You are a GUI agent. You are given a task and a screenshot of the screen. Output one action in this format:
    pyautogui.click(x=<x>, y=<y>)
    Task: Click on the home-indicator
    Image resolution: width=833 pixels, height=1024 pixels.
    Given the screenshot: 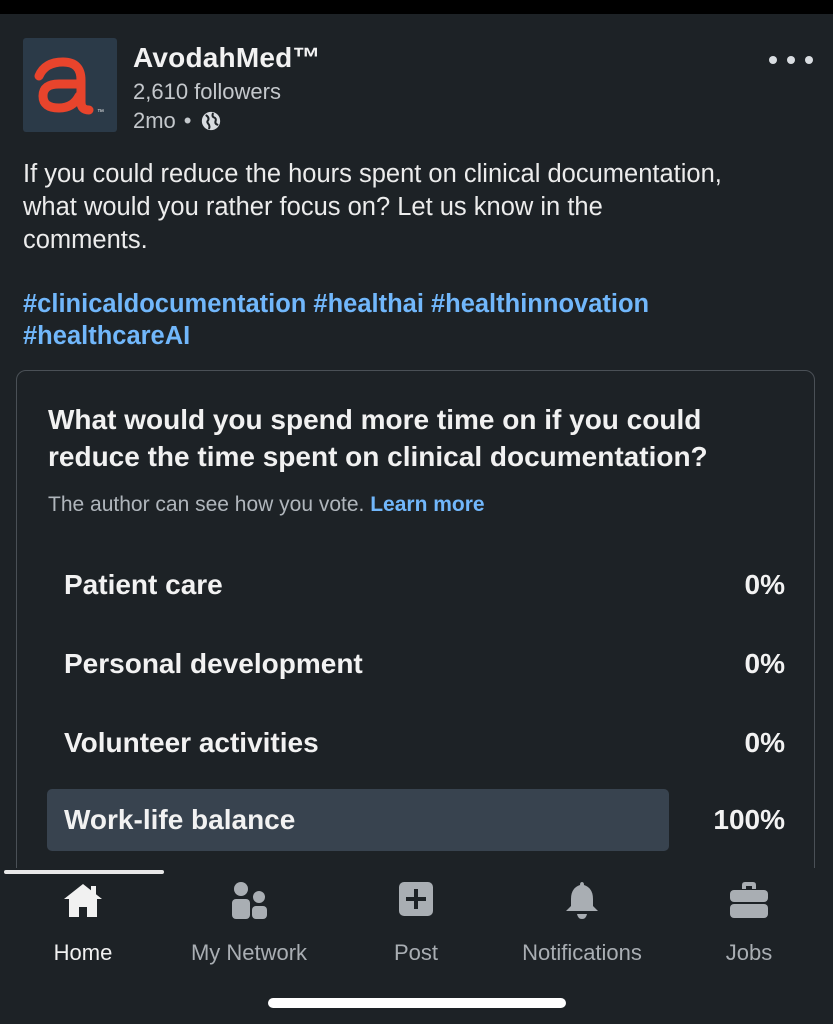 What is the action you would take?
    pyautogui.click(x=417, y=1003)
    